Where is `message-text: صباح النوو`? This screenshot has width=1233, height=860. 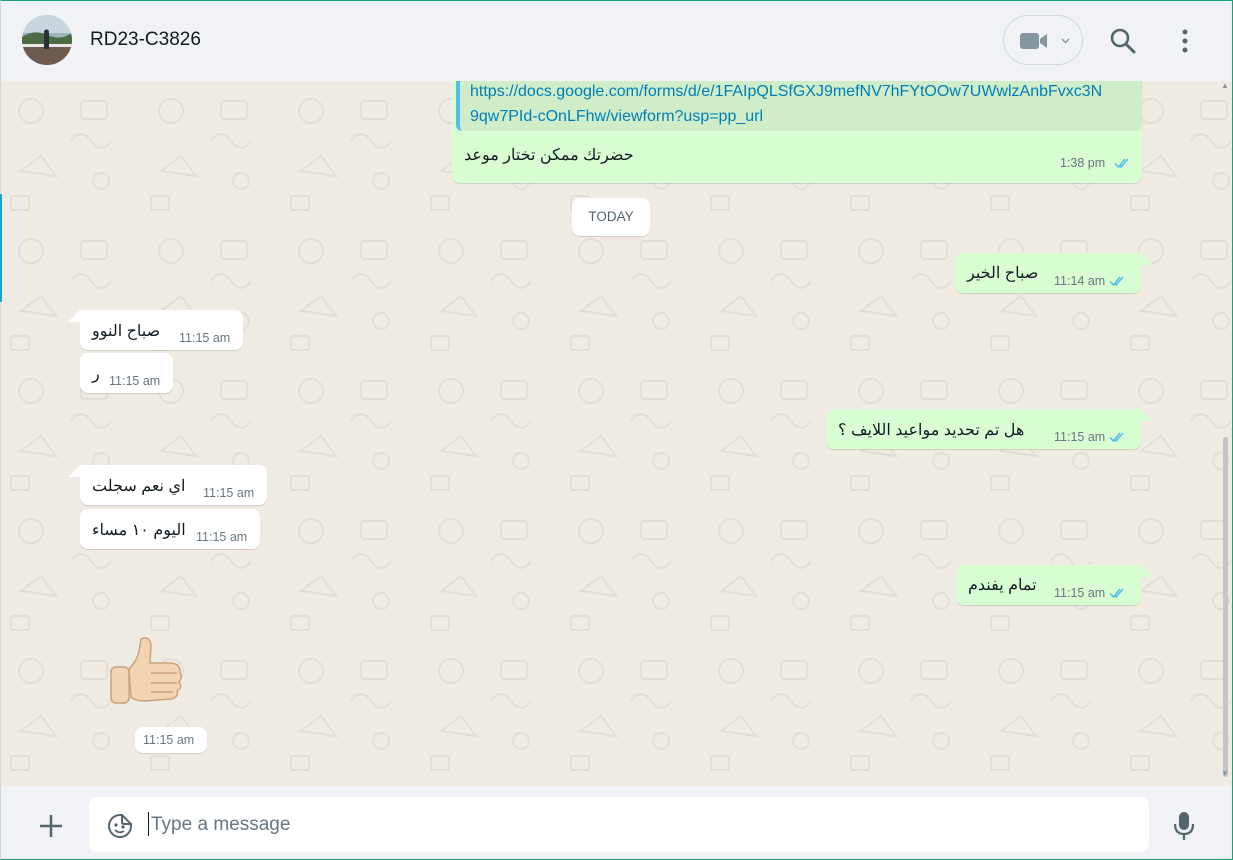
message-text: صباح النوو is located at coordinates (126, 331).